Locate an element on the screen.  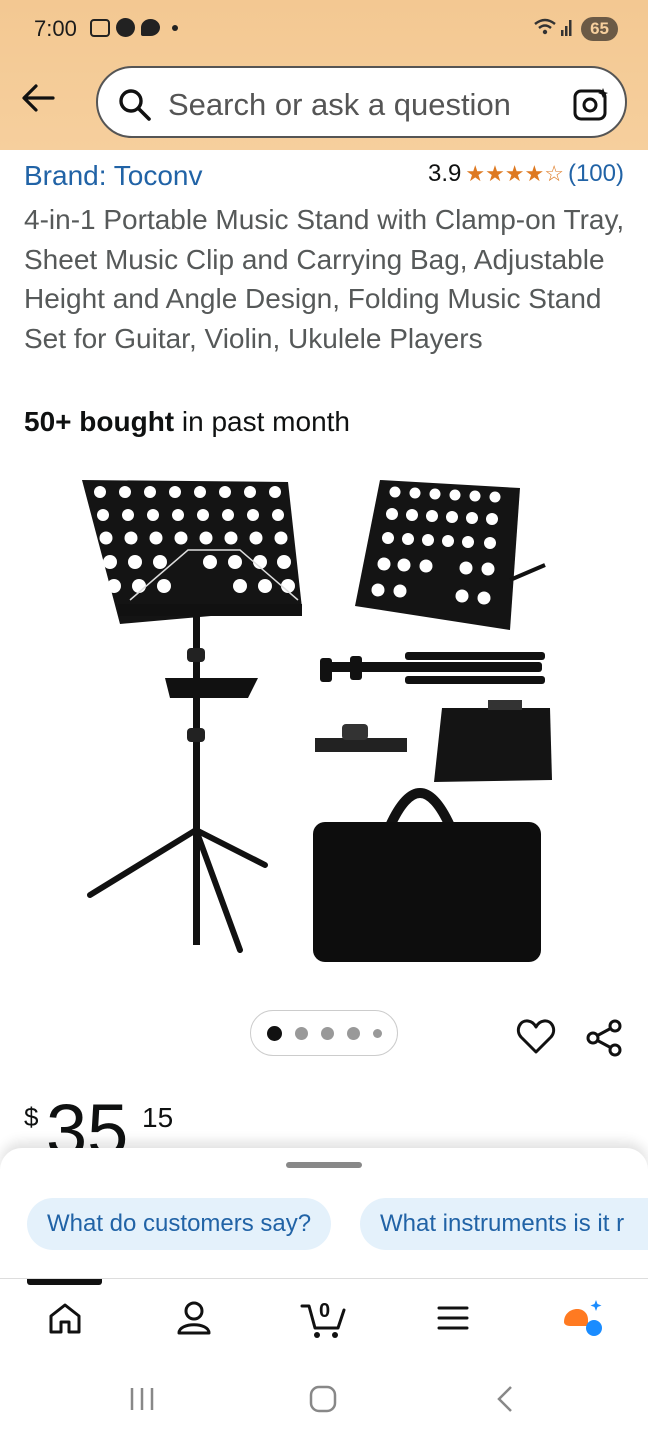
chat-notification-icon is located at coordinates (150, 27).